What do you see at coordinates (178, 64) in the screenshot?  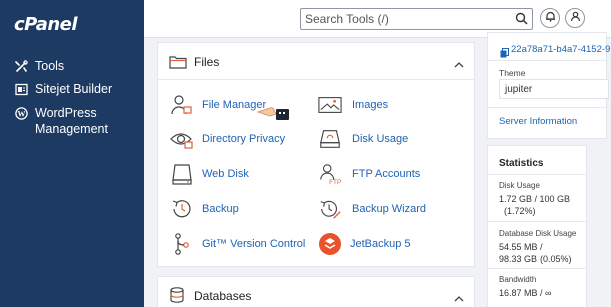 I see `folder-icon` at bounding box center [178, 64].